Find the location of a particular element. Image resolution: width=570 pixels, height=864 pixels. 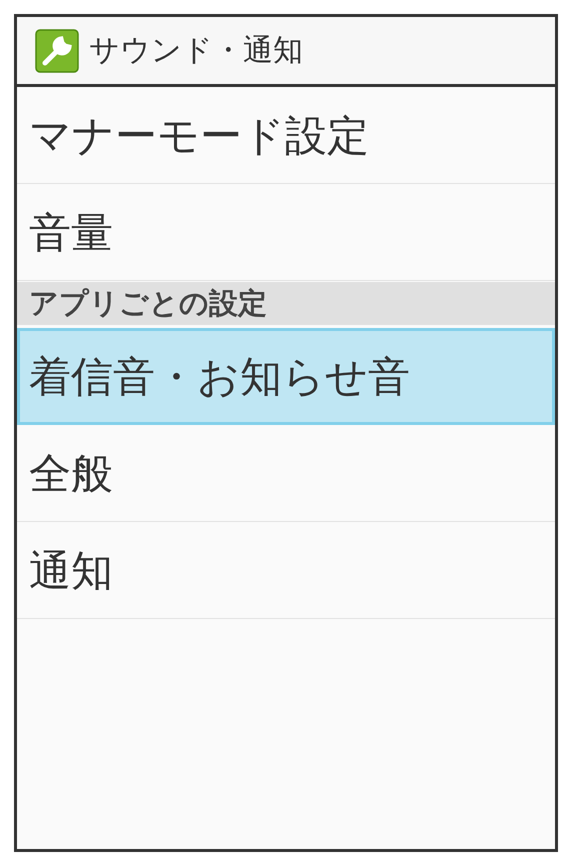

wrench-icon is located at coordinates (57, 50).